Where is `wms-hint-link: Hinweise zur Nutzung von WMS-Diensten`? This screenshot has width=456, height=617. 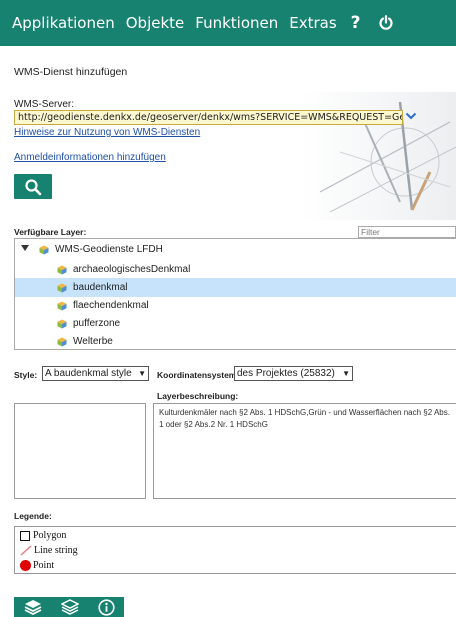
wms-hint-link: Hinweise zur Nutzung von WMS-Diensten is located at coordinates (107, 132).